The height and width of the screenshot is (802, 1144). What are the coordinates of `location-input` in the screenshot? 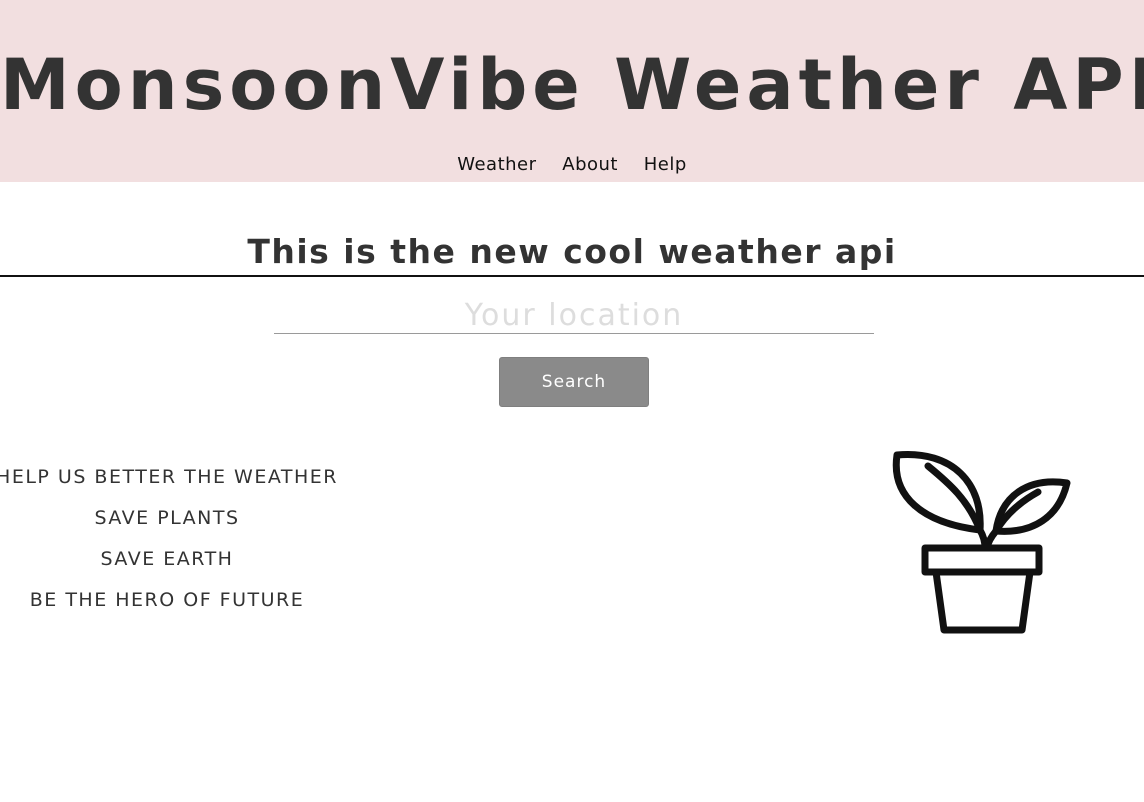 It's located at (574, 316).